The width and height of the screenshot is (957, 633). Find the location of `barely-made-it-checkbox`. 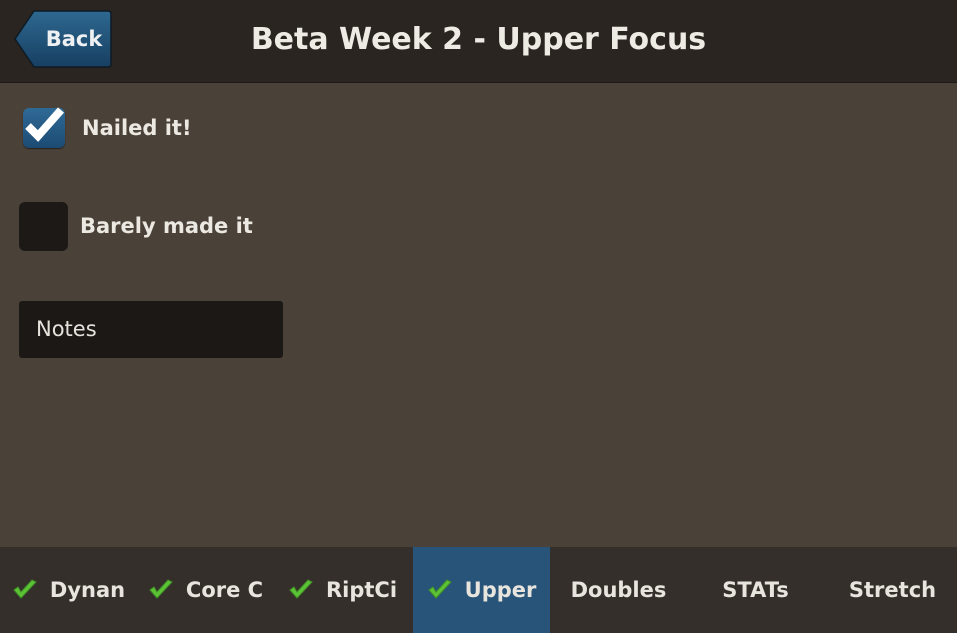

barely-made-it-checkbox is located at coordinates (43, 226).